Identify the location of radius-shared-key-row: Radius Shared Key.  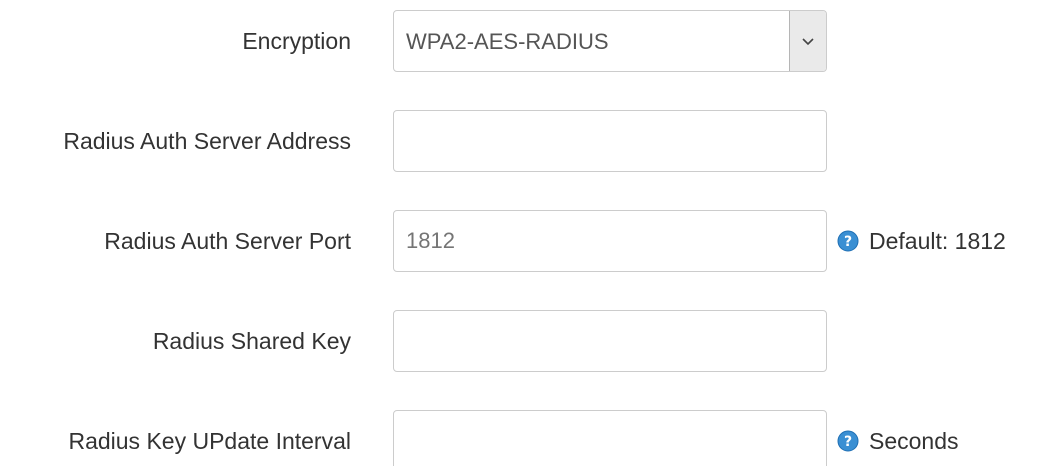
(520, 341).